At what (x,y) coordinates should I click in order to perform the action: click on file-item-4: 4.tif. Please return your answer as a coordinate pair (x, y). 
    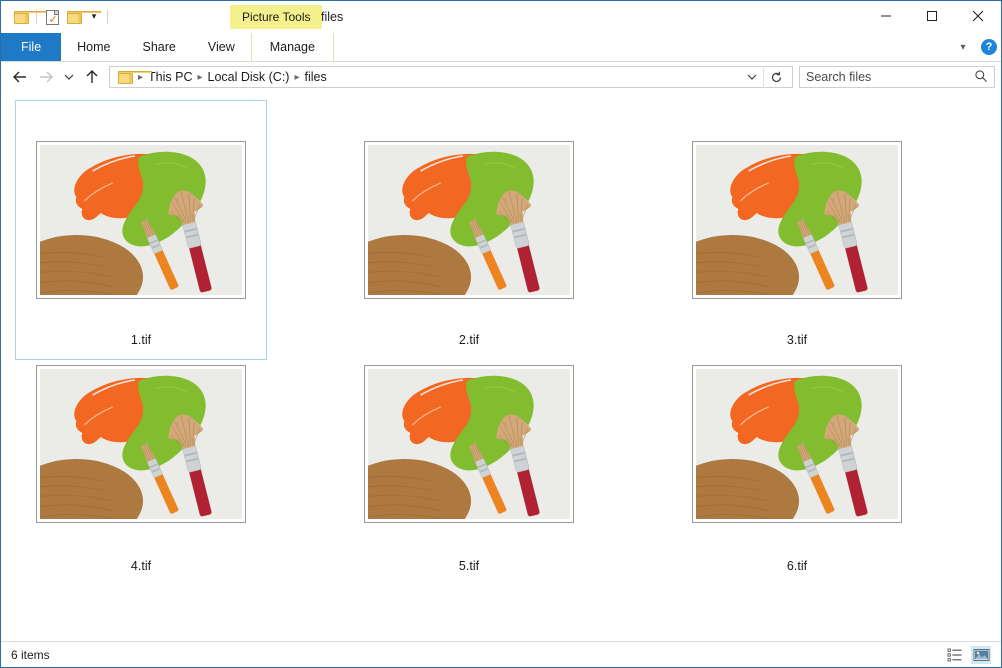
    Looking at the image, I should click on (141, 492).